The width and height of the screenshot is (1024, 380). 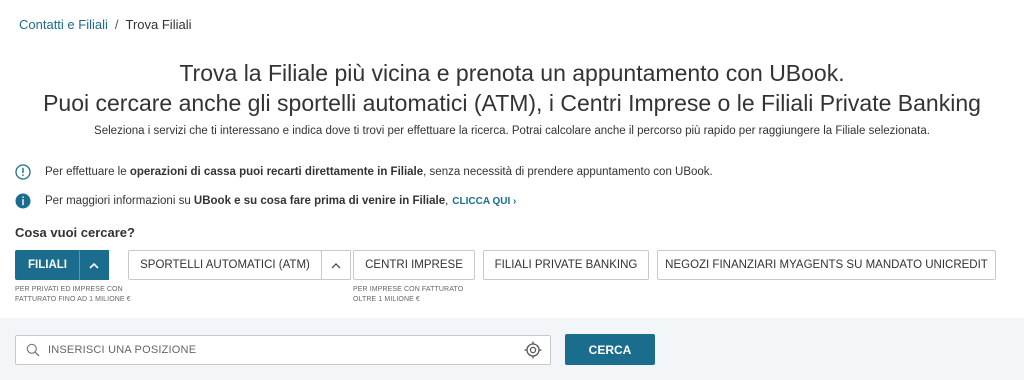 What do you see at coordinates (566, 265) in the screenshot?
I see `option-private-banking-button: FILIALI PRIVATE BANKING` at bounding box center [566, 265].